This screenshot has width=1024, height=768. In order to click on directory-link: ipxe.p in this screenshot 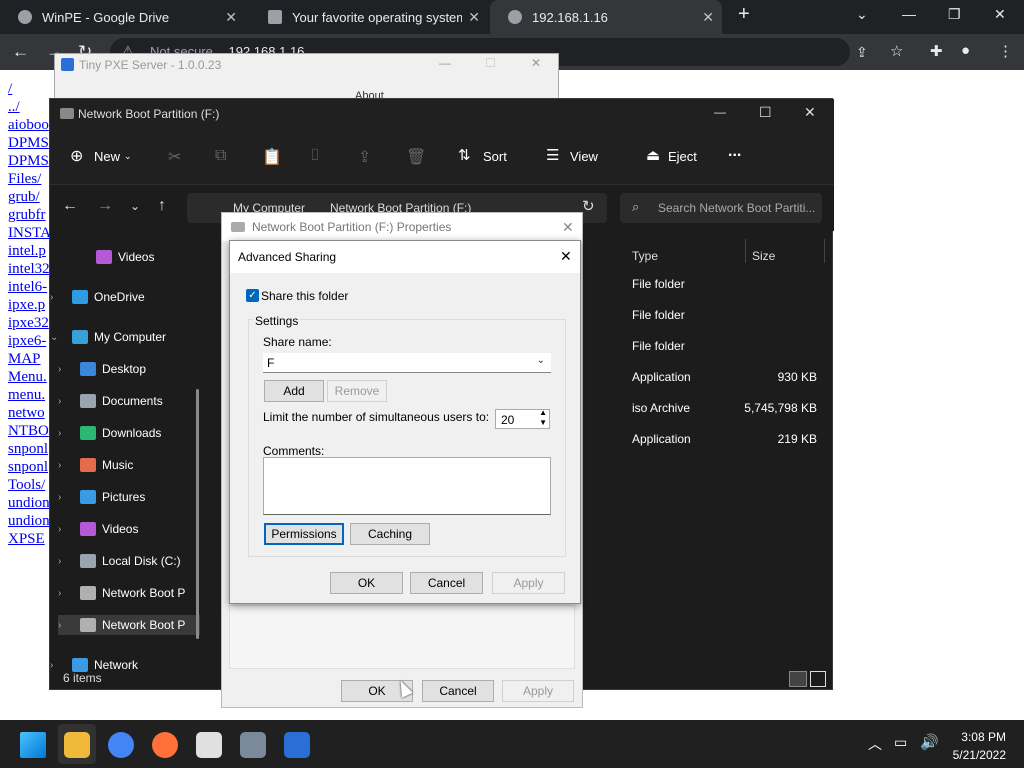, I will do `click(29, 305)`.